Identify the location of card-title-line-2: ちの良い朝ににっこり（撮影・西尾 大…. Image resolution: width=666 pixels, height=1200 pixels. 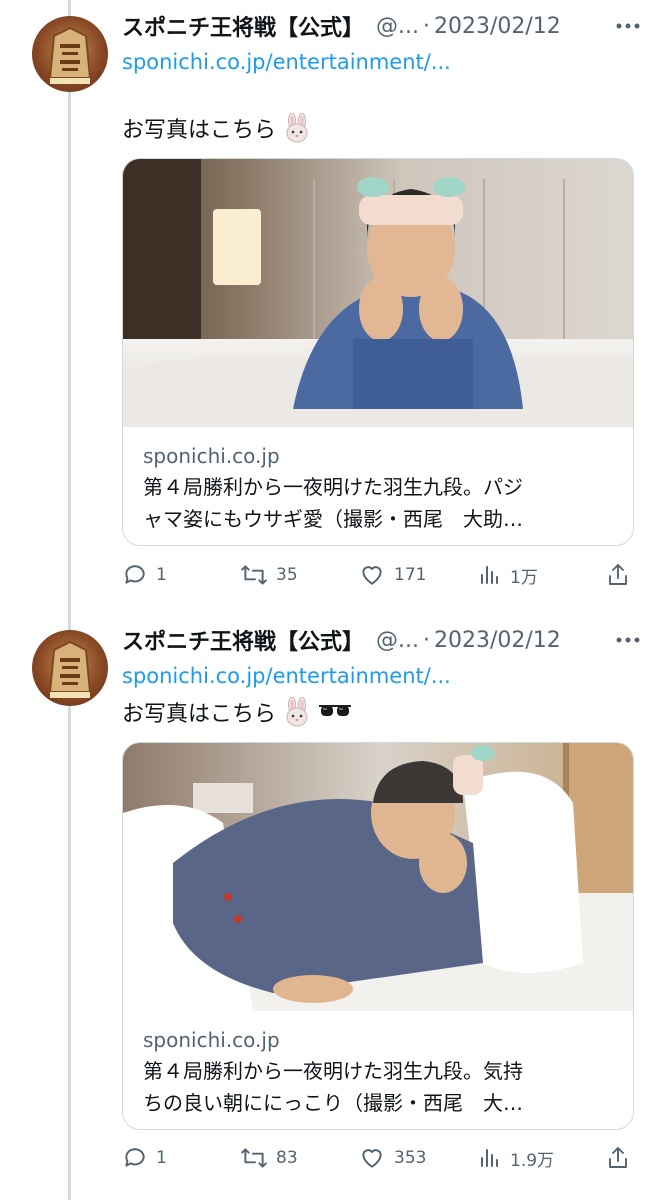
(333, 1103).